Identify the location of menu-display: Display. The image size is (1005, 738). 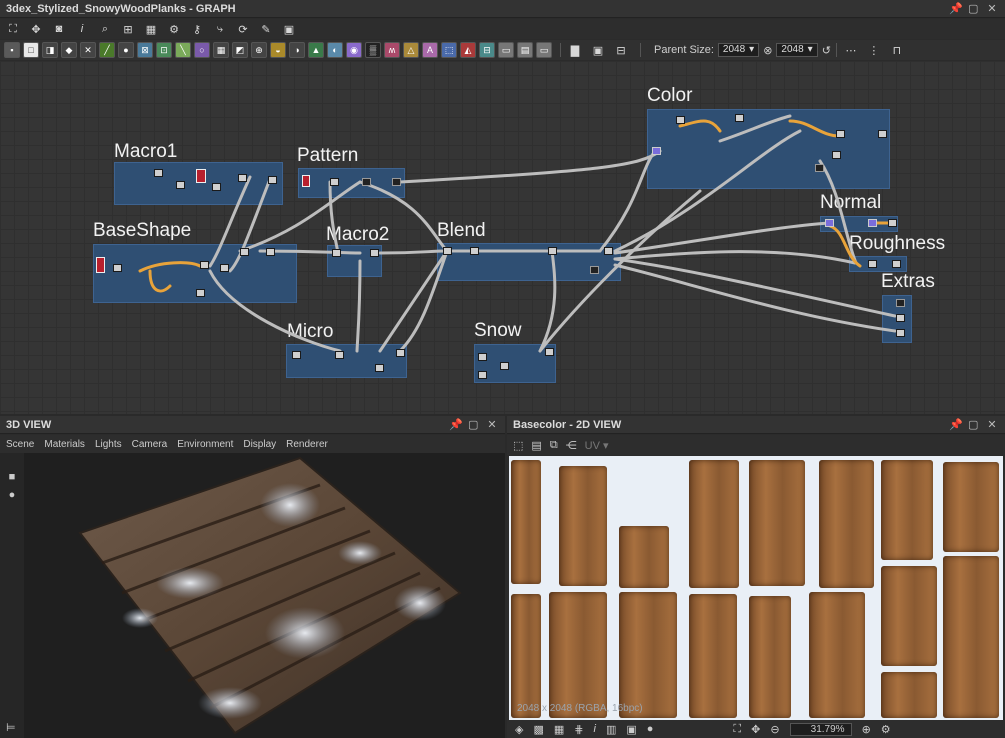
(259, 444).